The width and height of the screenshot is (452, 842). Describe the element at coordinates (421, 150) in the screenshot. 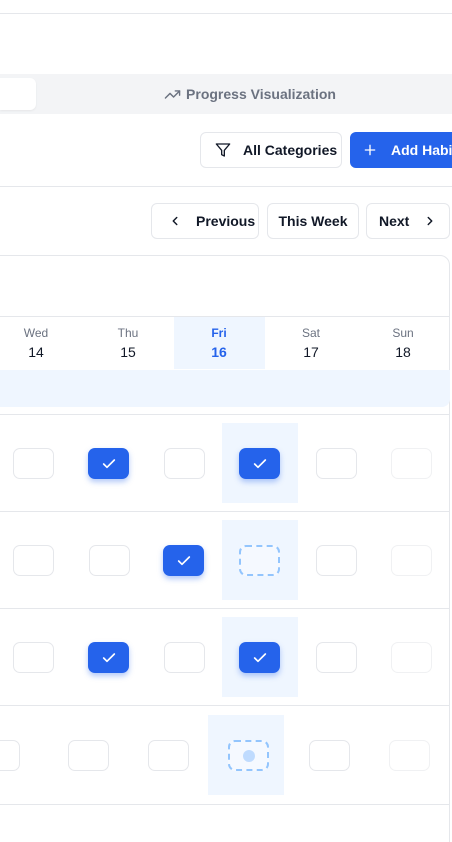

I see `add-habit-label: Add Habit` at that location.